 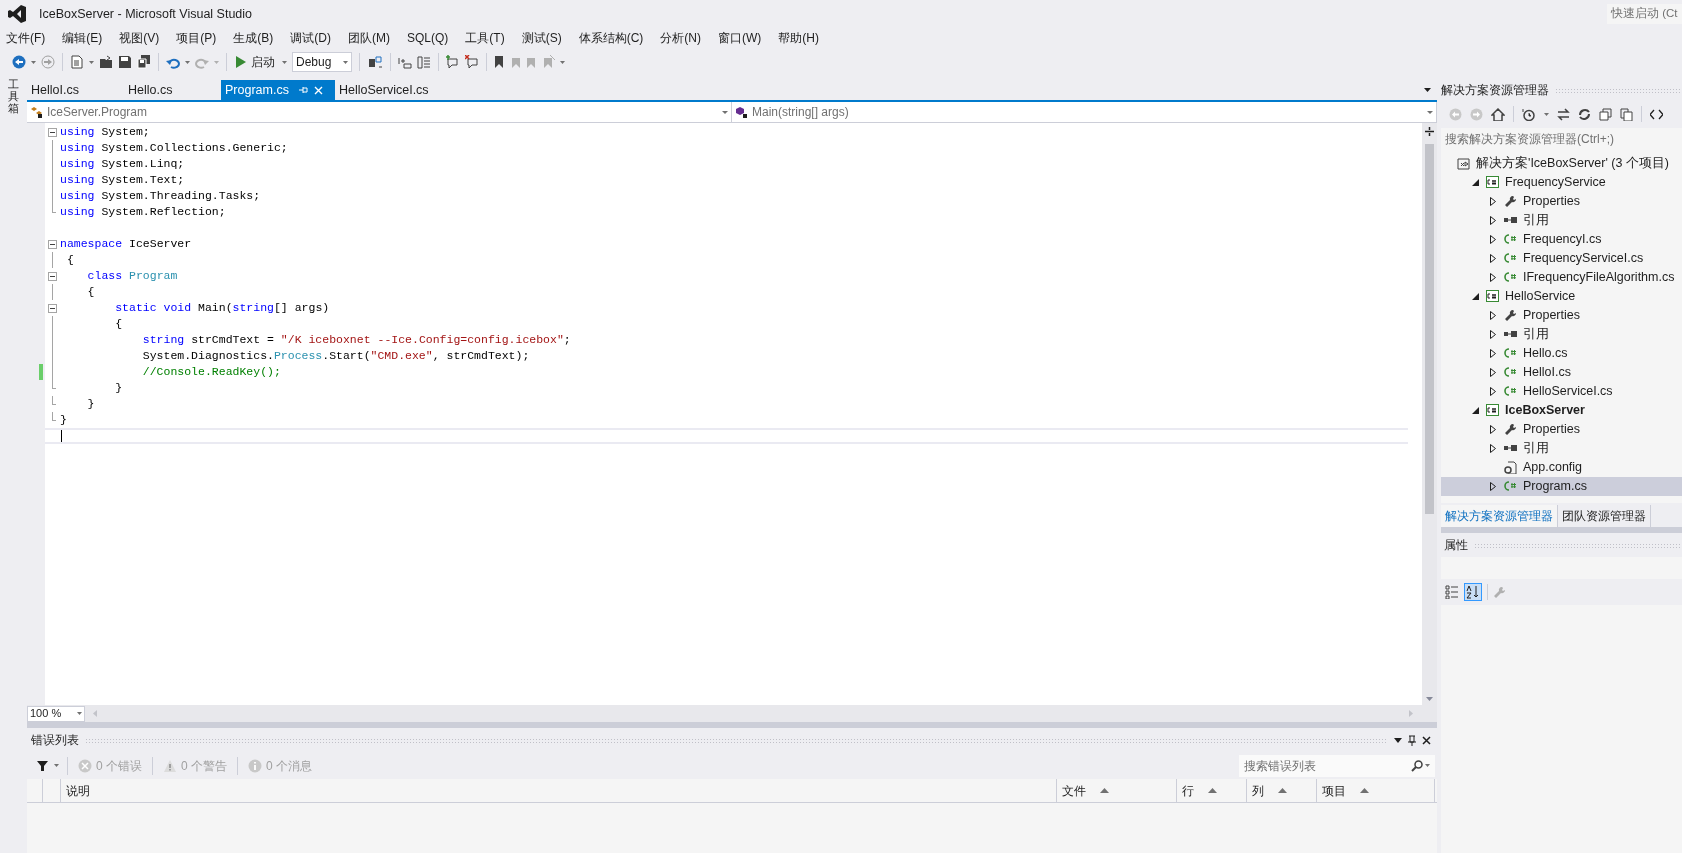 I want to click on panel-tab: 解决方案资源管理器, so click(x=1499, y=516).